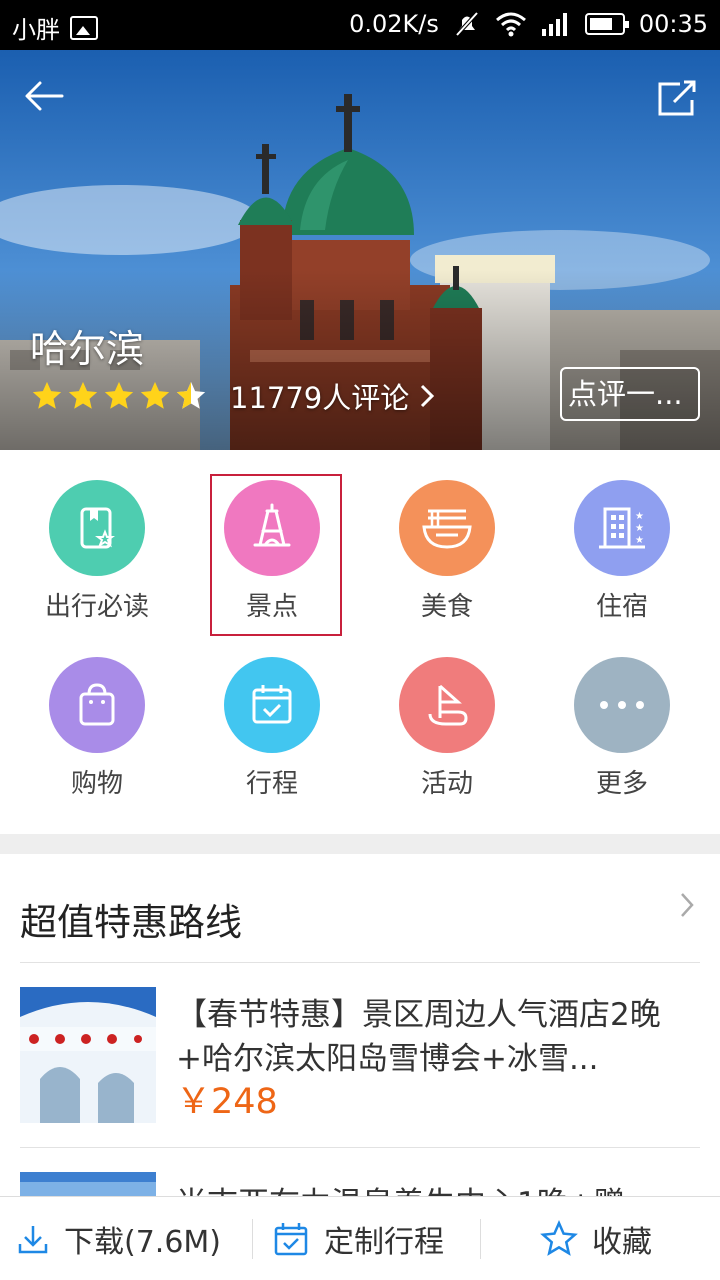  I want to click on hotel-icon: ★ ★ ★, so click(622, 528).